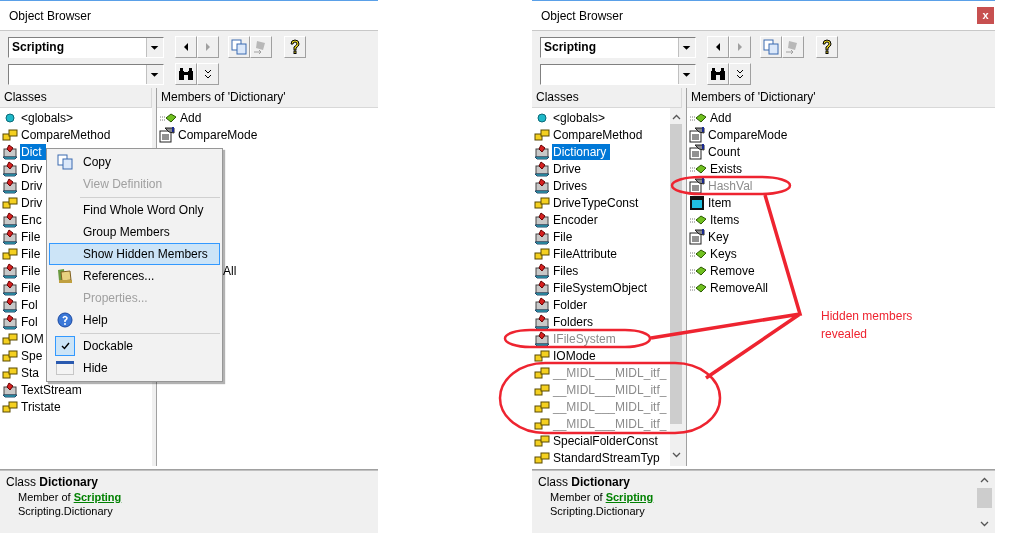 This screenshot has height=533, width=1014. What do you see at coordinates (867, 325) in the screenshot?
I see `annotation-text: Hidden members revealed` at bounding box center [867, 325].